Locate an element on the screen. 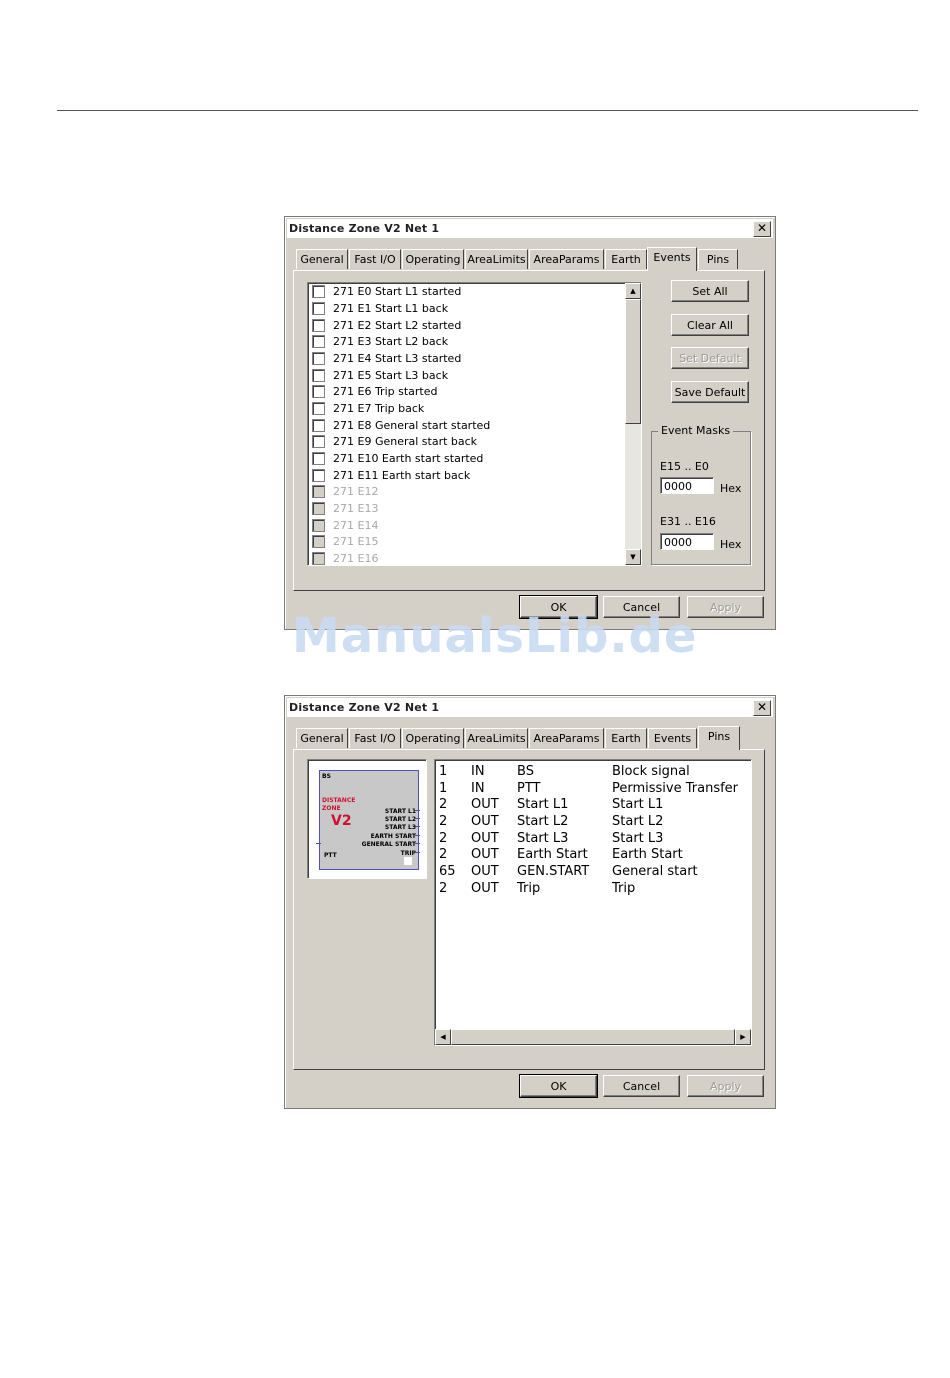 The image size is (950, 1378). event-label: 271 E0 Start L1 started is located at coordinates (397, 291).